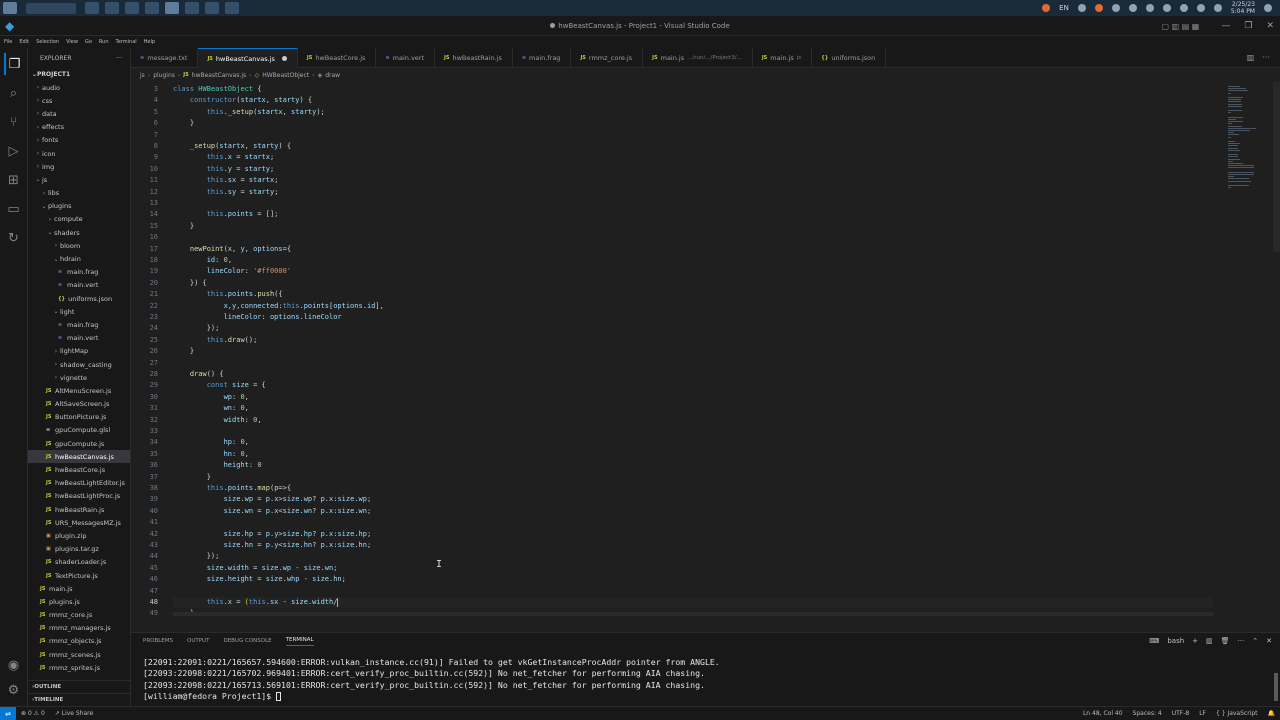 This screenshot has height=720, width=1280. What do you see at coordinates (1268, 8) in the screenshot?
I see `notifications-icon` at bounding box center [1268, 8].